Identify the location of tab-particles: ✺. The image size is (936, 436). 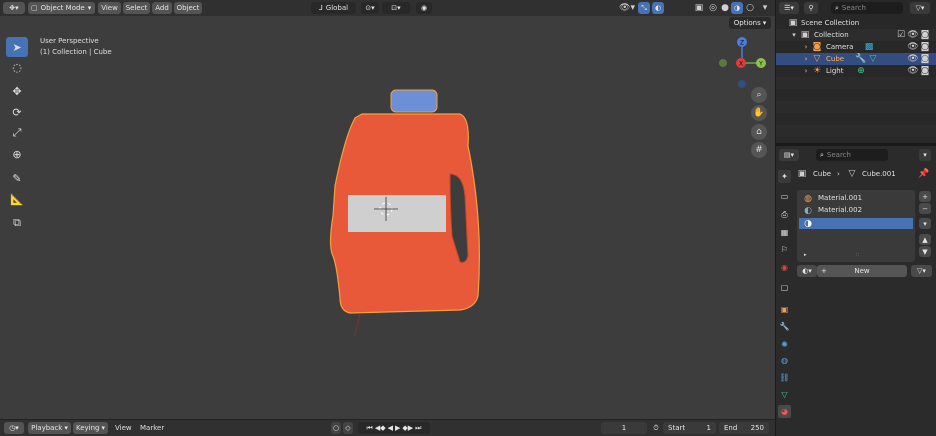
(784, 344).